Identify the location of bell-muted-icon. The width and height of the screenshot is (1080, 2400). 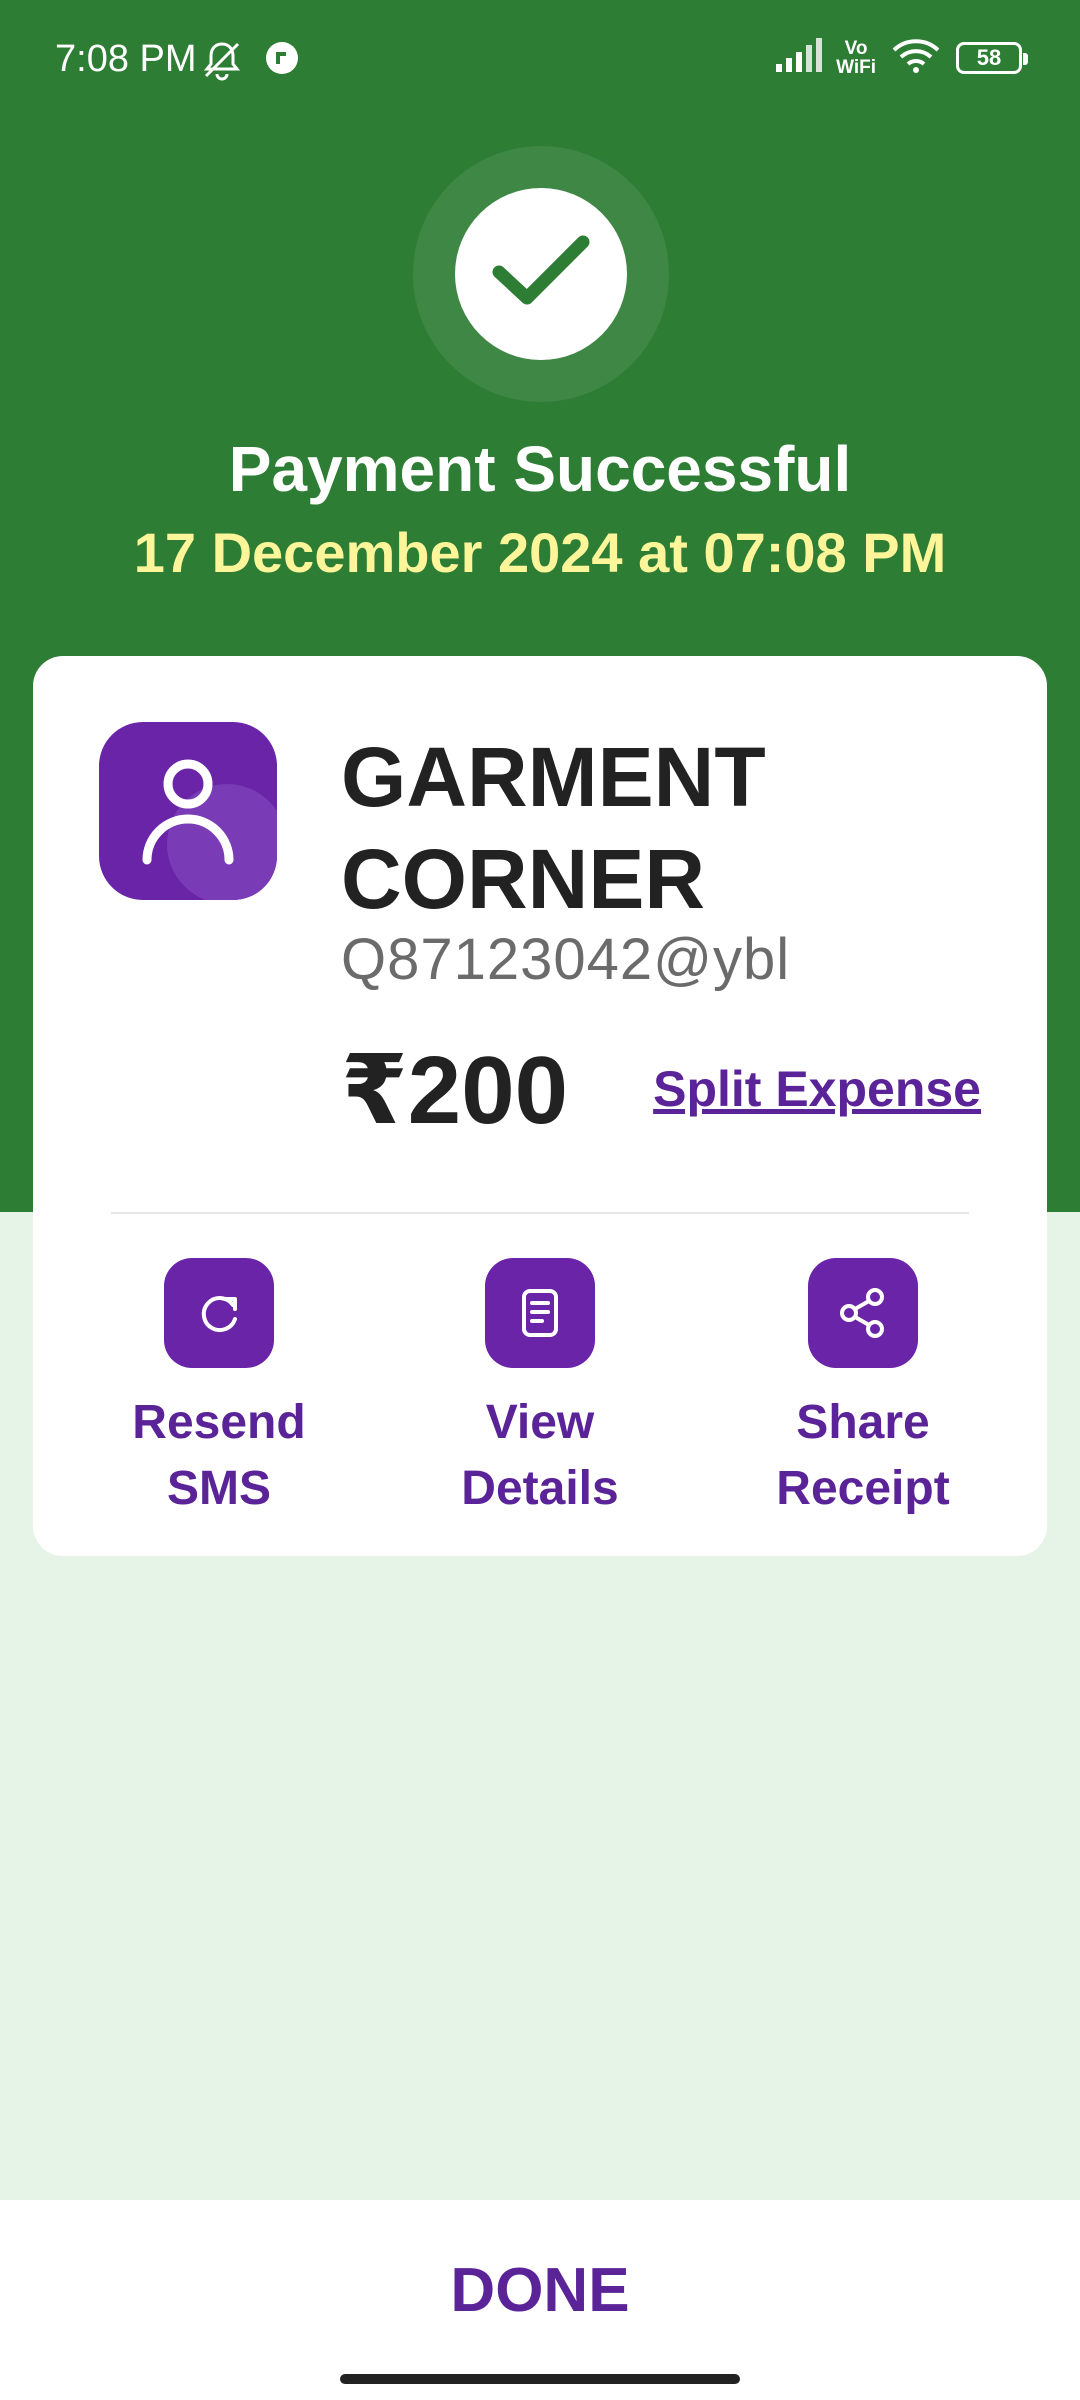
(222, 62).